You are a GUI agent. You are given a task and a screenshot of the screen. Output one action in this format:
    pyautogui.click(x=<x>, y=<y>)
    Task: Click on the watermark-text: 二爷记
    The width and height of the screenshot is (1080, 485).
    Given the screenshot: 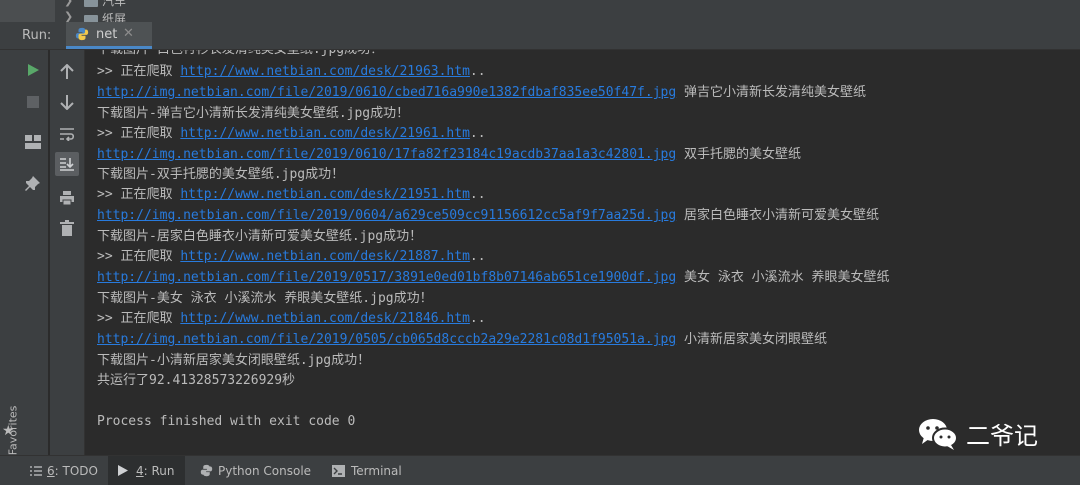 What is the action you would take?
    pyautogui.click(x=1002, y=436)
    